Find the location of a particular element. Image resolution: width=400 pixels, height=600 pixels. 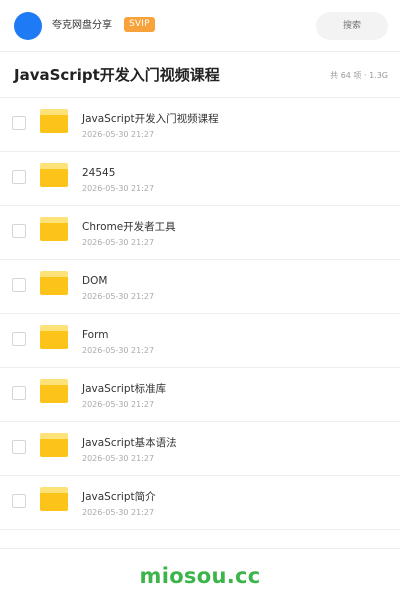

username: 夸克网盘分享 is located at coordinates (82, 25).